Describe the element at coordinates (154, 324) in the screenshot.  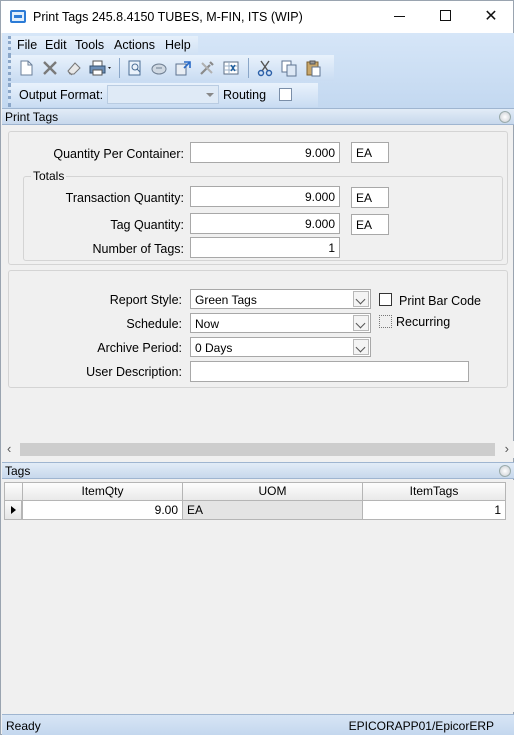
I see `schedule-label: Schedule:` at that location.